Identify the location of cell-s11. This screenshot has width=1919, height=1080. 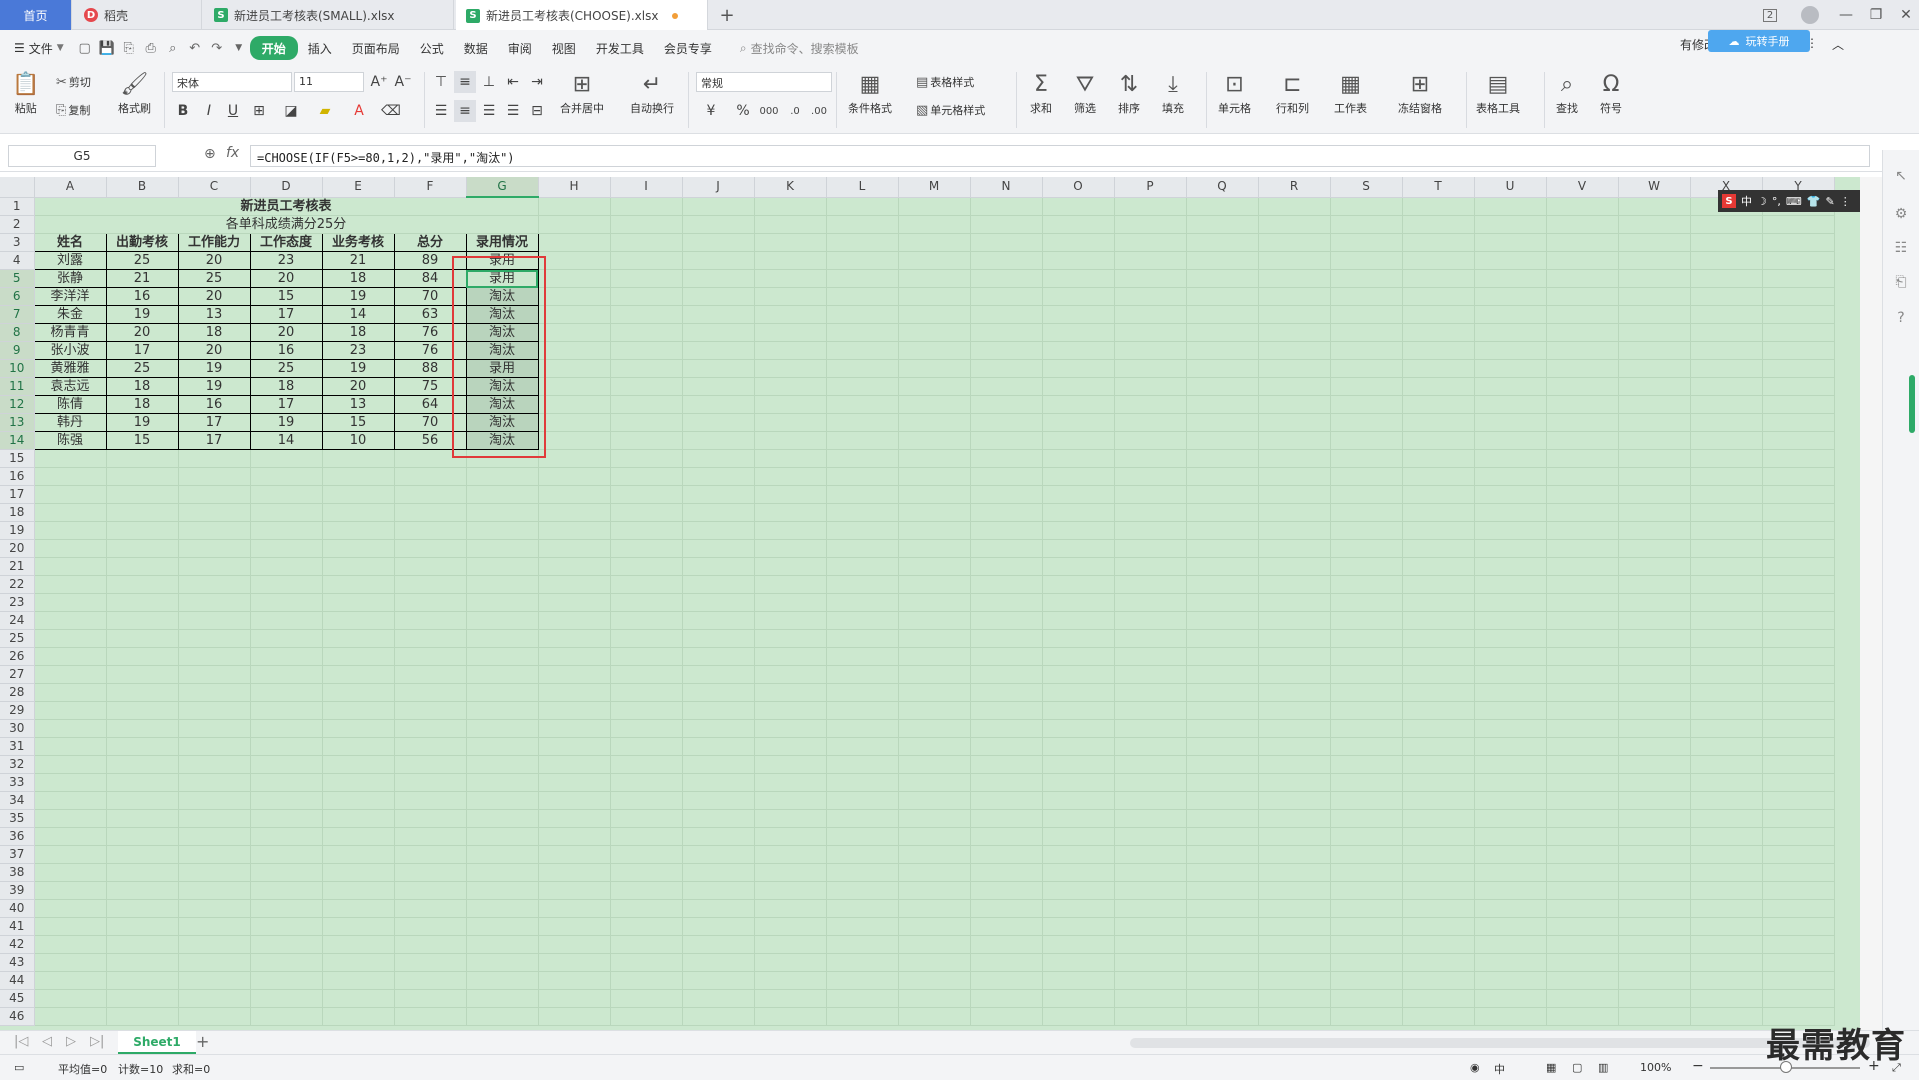
(1366, 386).